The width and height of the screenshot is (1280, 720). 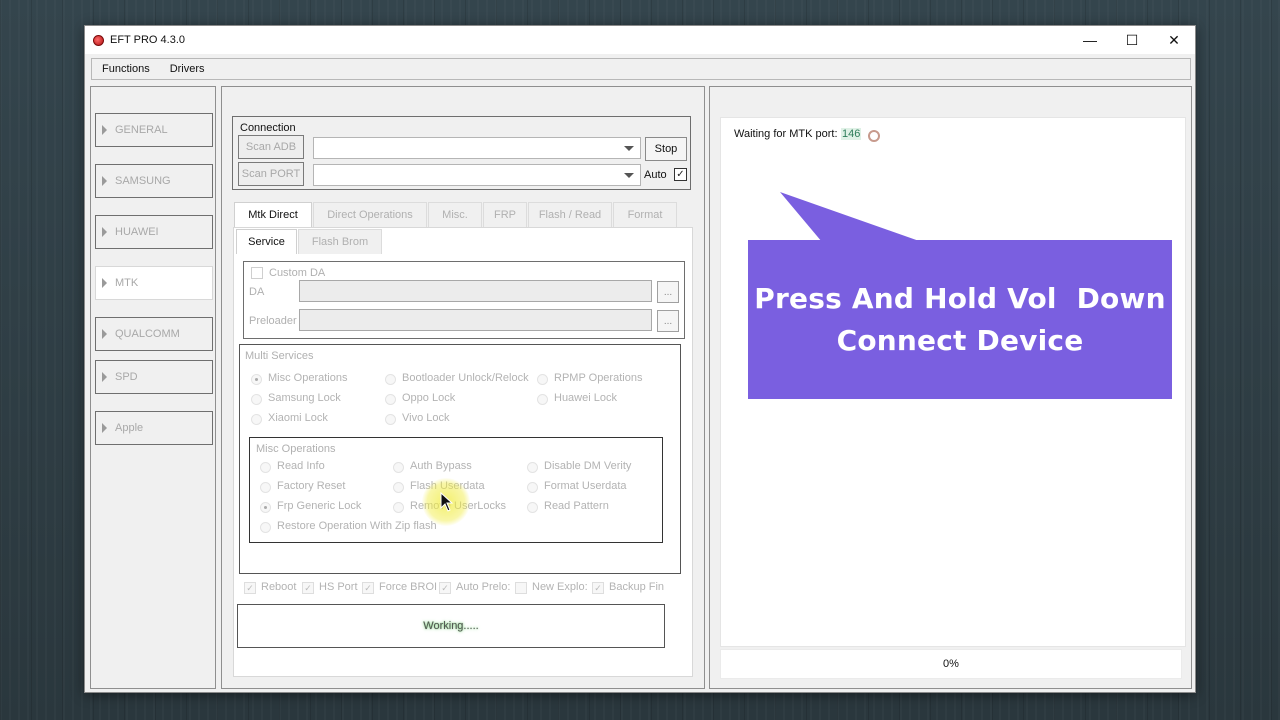 I want to click on maximize-button: ☐, so click(x=1132, y=40).